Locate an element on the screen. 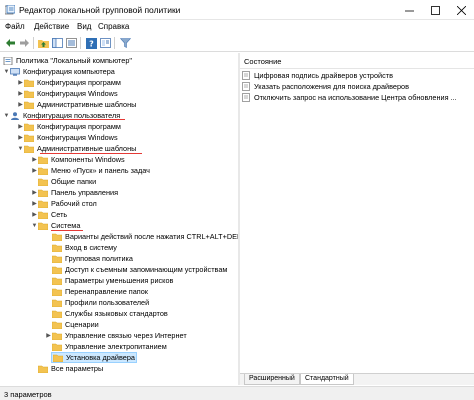 The width and height of the screenshot is (474, 400). setting-label: Цифровая подпись драйверов устройств is located at coordinates (323, 75).